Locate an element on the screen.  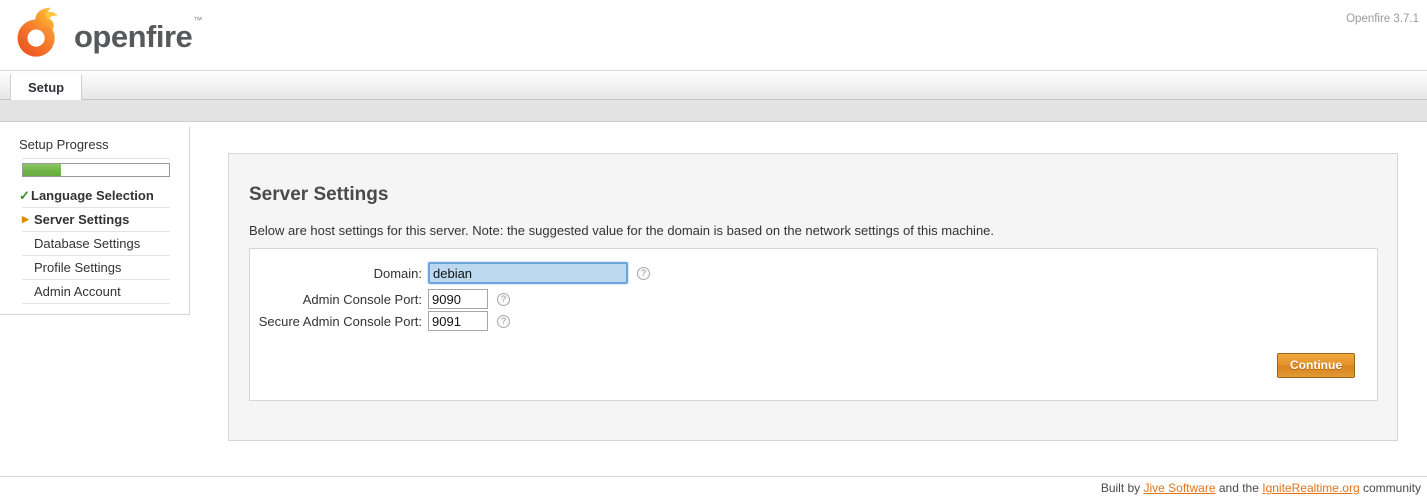
brand-wordmark: openfire™ is located at coordinates (138, 35).